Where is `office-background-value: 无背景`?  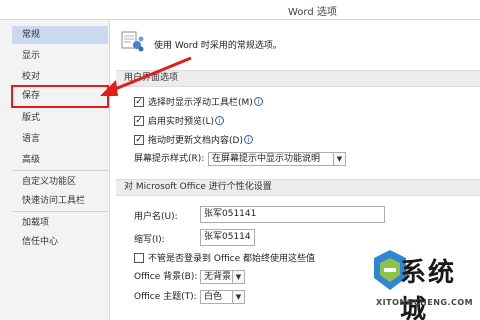
office-background-value: 无背景 is located at coordinates (218, 277).